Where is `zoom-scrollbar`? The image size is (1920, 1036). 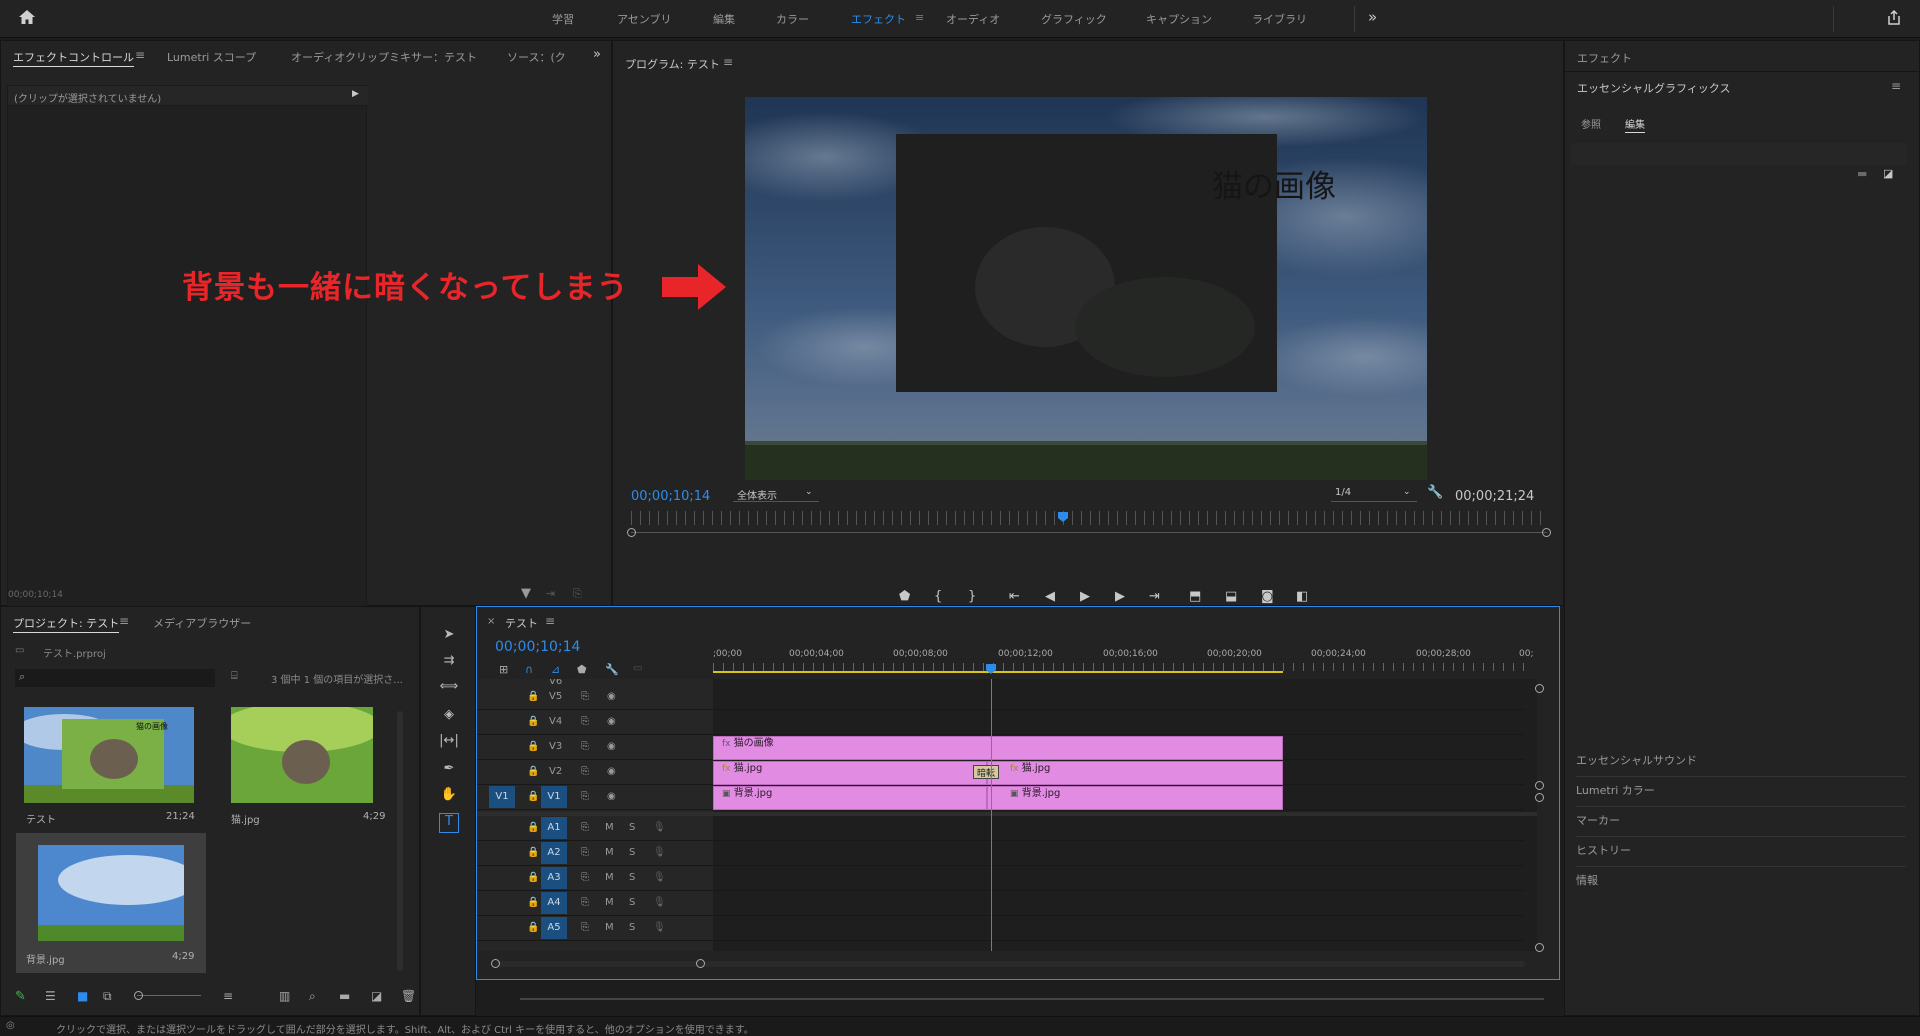 zoom-scrollbar is located at coordinates (1089, 532).